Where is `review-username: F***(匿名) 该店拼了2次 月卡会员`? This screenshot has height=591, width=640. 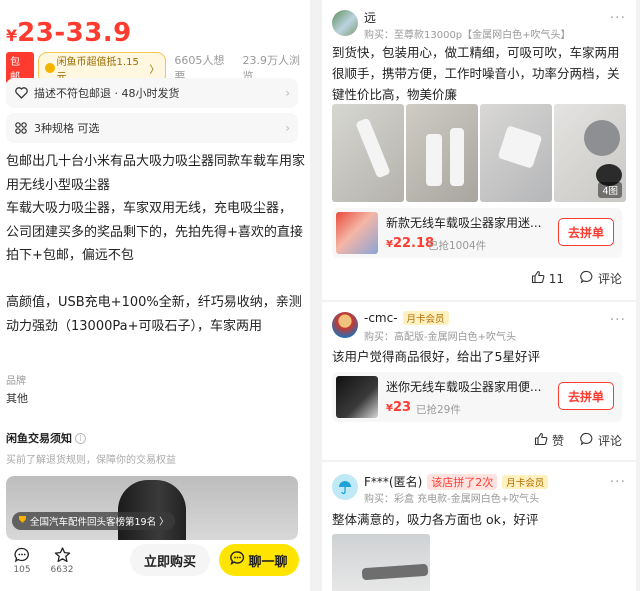
review-username: F***(匿名) 该店拼了2次 月卡会员 is located at coordinates (456, 481).